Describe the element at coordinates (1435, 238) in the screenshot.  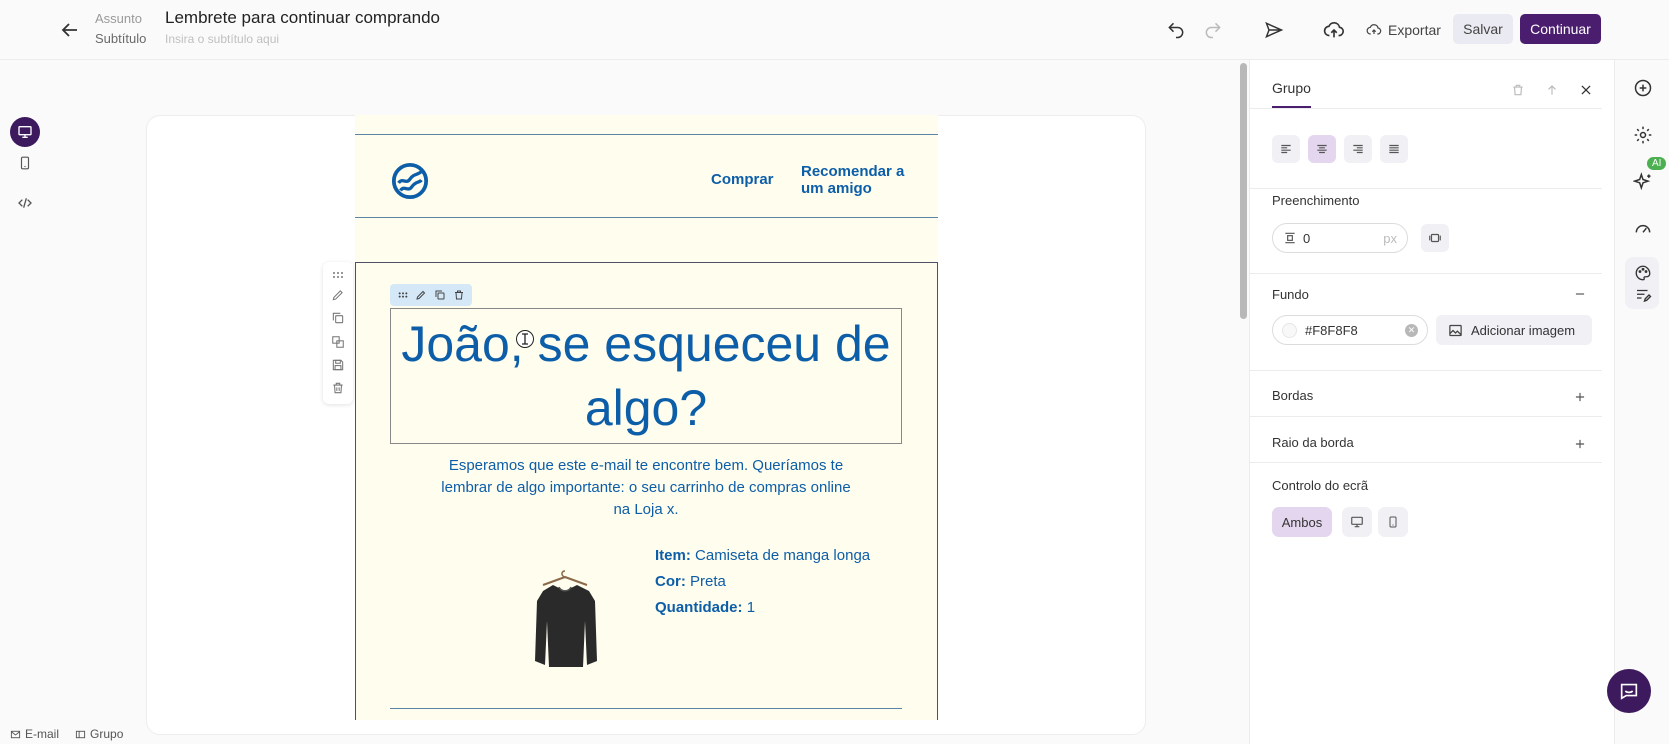
I see `padding-individual-button` at that location.